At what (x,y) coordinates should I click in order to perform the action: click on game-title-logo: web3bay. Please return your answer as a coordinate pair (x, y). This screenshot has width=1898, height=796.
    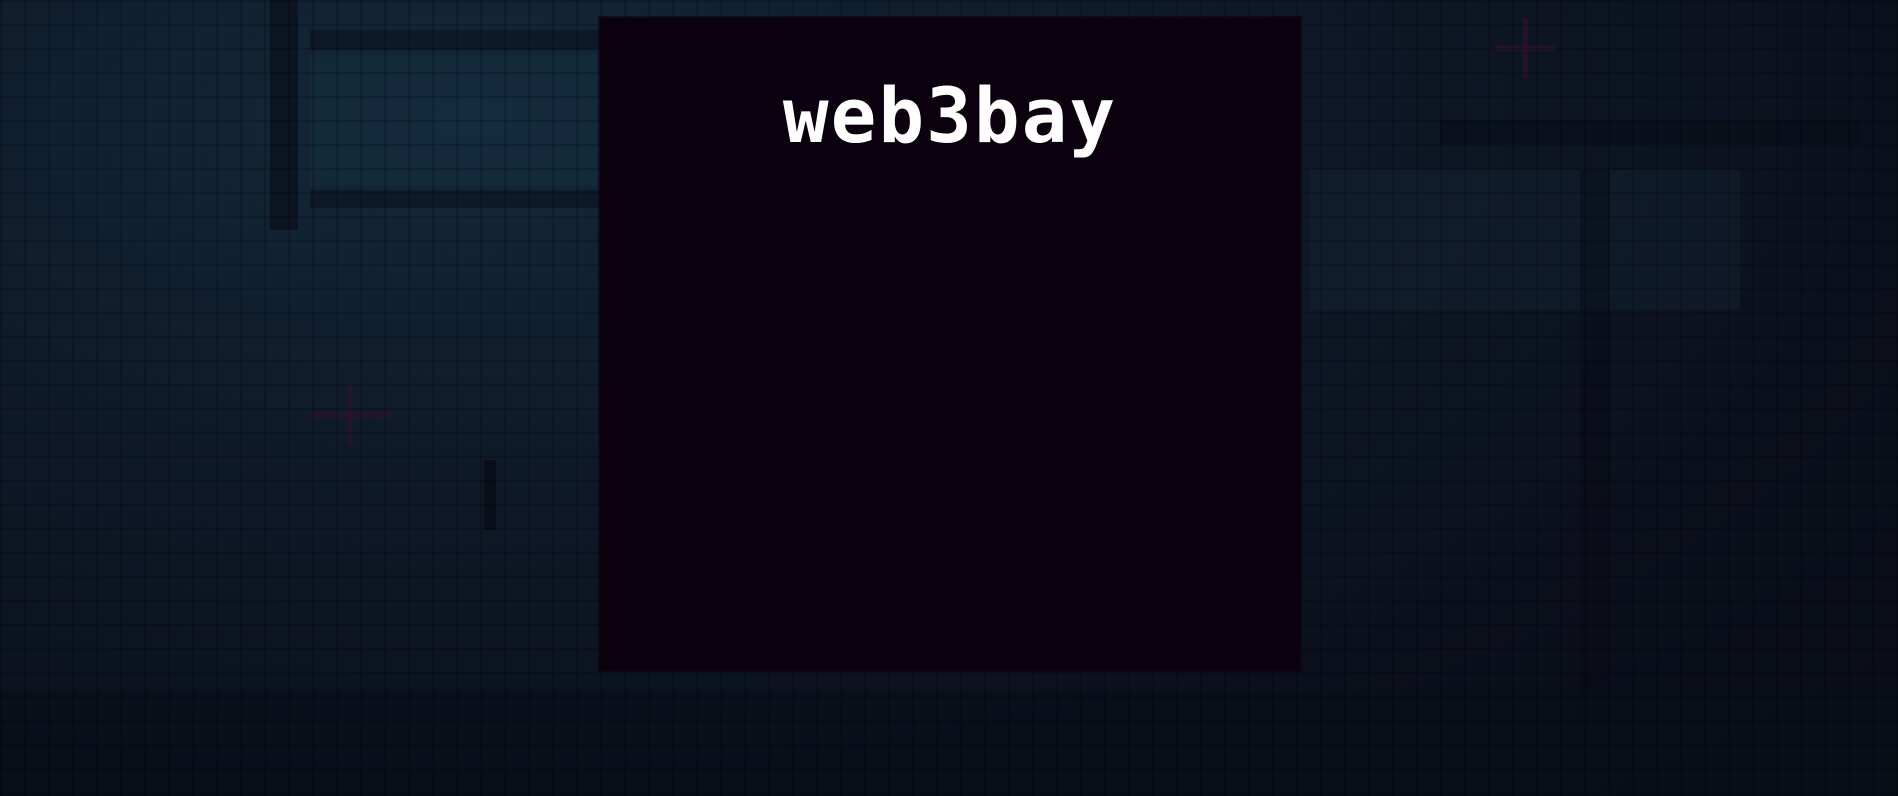
    Looking at the image, I should click on (950, 115).